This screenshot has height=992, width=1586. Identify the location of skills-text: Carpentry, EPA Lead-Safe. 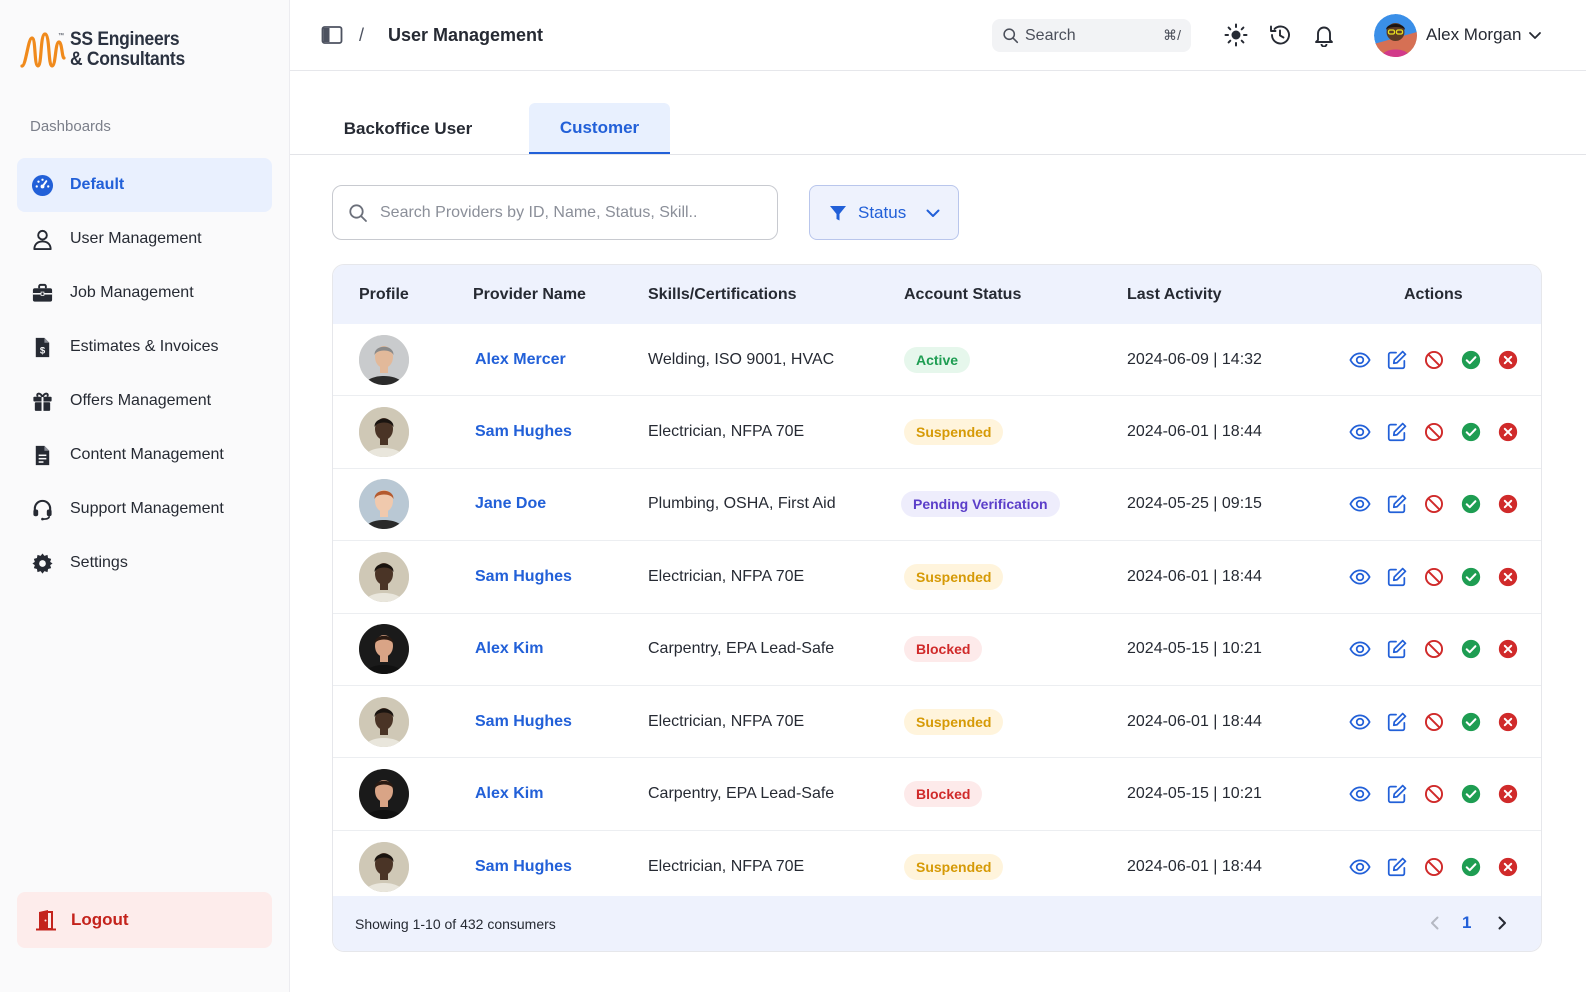
(741, 649).